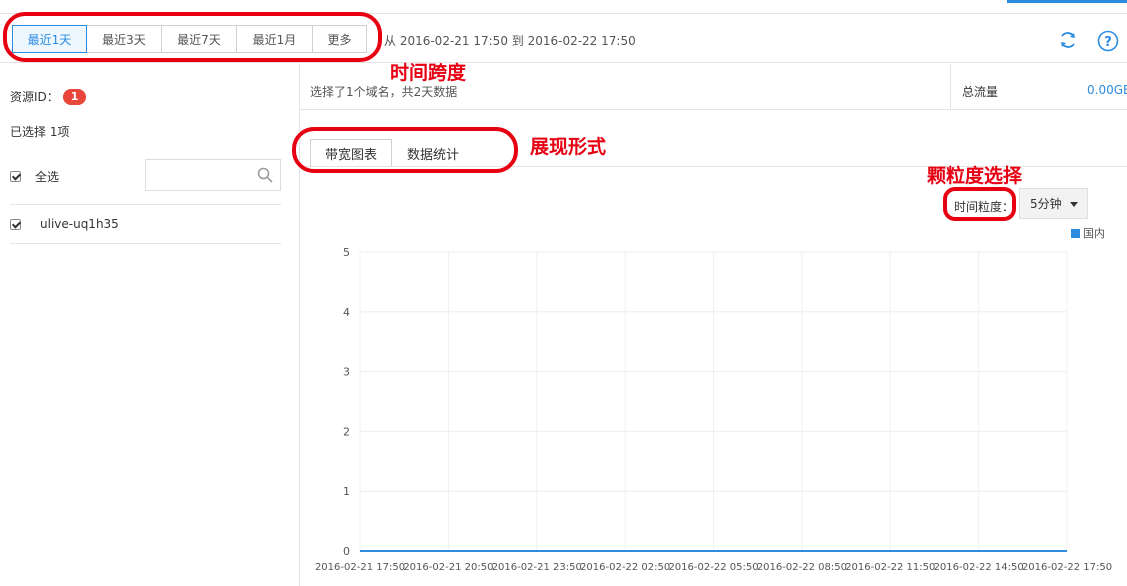  Describe the element at coordinates (15, 224) in the screenshot. I see `domain-checkbox` at that location.